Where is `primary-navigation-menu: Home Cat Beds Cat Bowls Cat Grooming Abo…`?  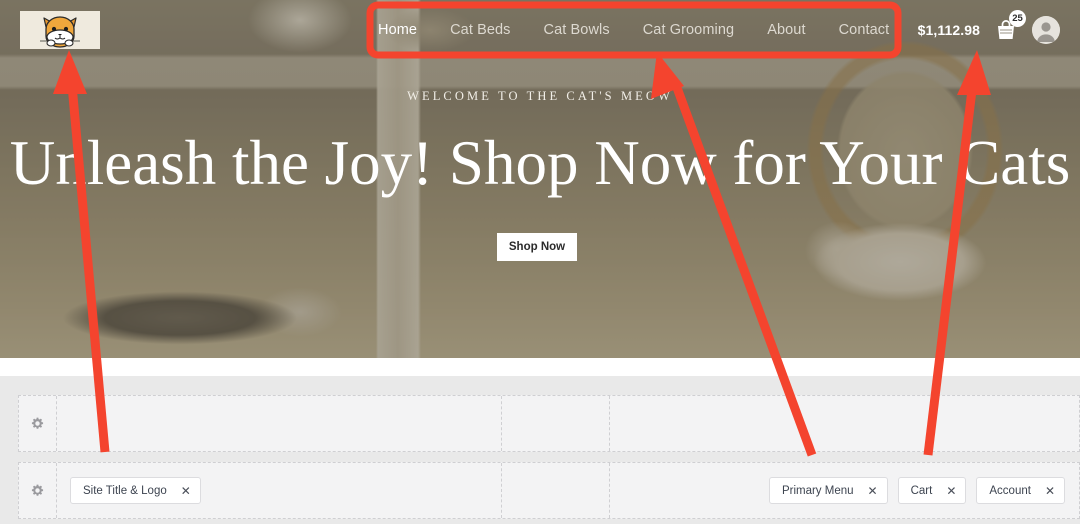
primary-navigation-menu: Home Cat Beds Cat Bowls Cat Grooming Abo… is located at coordinates (633, 30).